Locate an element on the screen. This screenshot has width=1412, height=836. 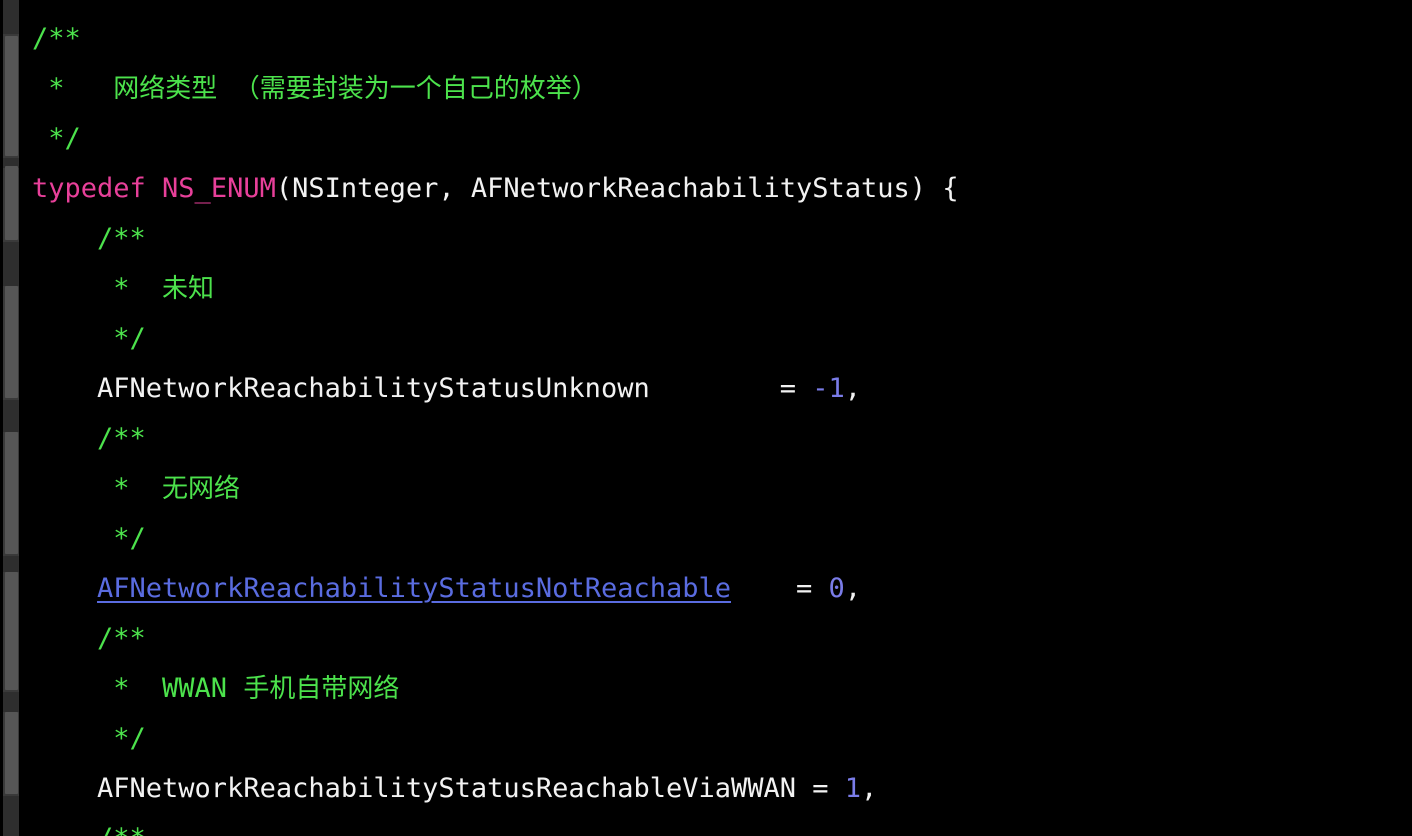
code-token-number: -1 is located at coordinates (828, 388).